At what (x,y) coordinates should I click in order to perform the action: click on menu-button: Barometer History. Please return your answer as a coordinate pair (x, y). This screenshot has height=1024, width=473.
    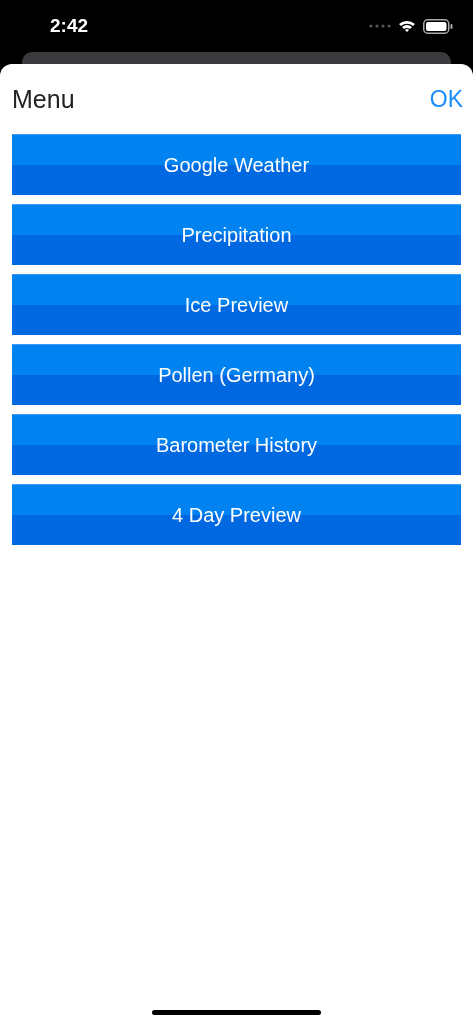
    Looking at the image, I should click on (236, 444).